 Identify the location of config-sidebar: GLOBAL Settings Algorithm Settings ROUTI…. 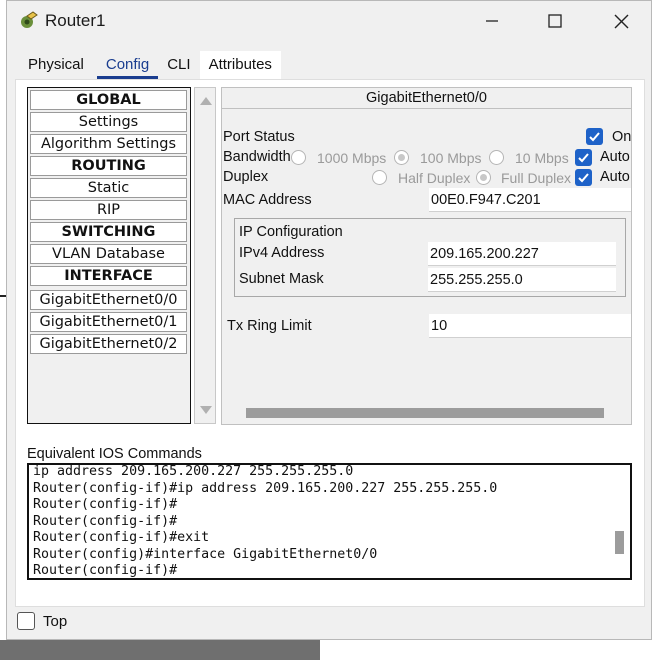
(109, 255).